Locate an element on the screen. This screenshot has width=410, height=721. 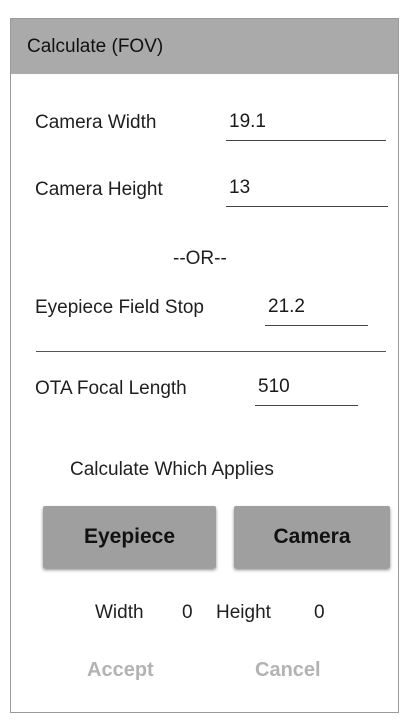
section-divider is located at coordinates (211, 351).